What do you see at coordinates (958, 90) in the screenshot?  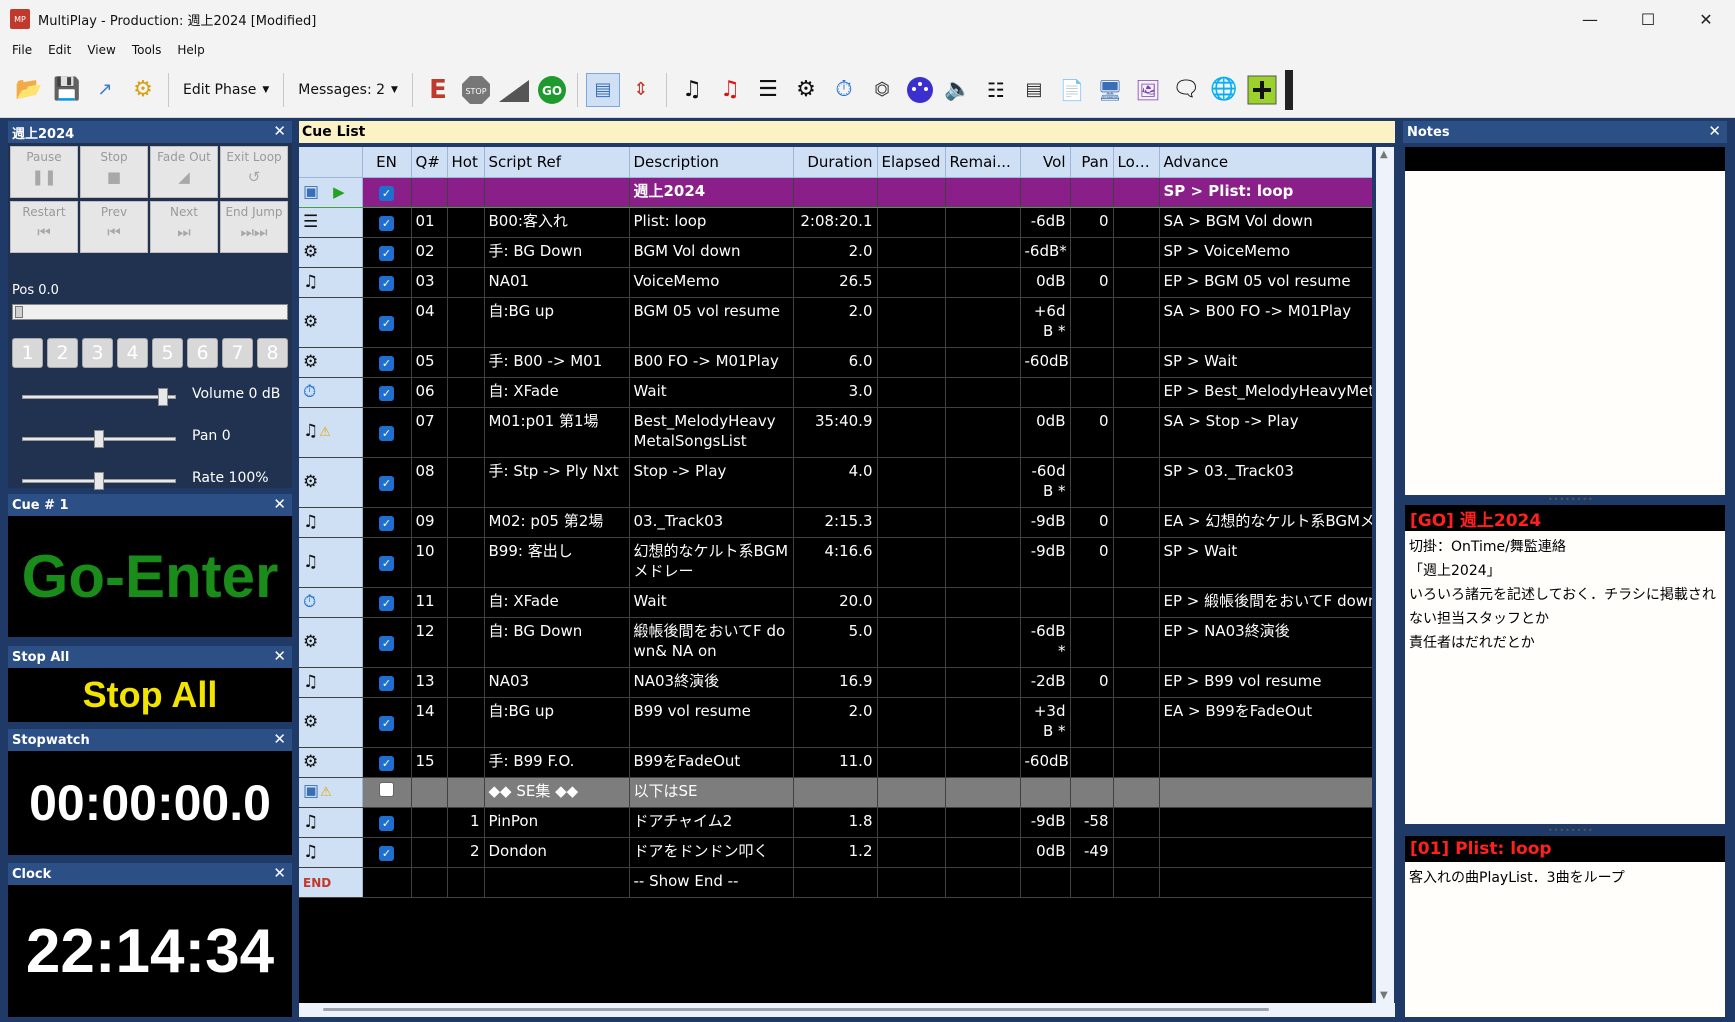 I see `disabled-speaker-icon: 🔈` at bounding box center [958, 90].